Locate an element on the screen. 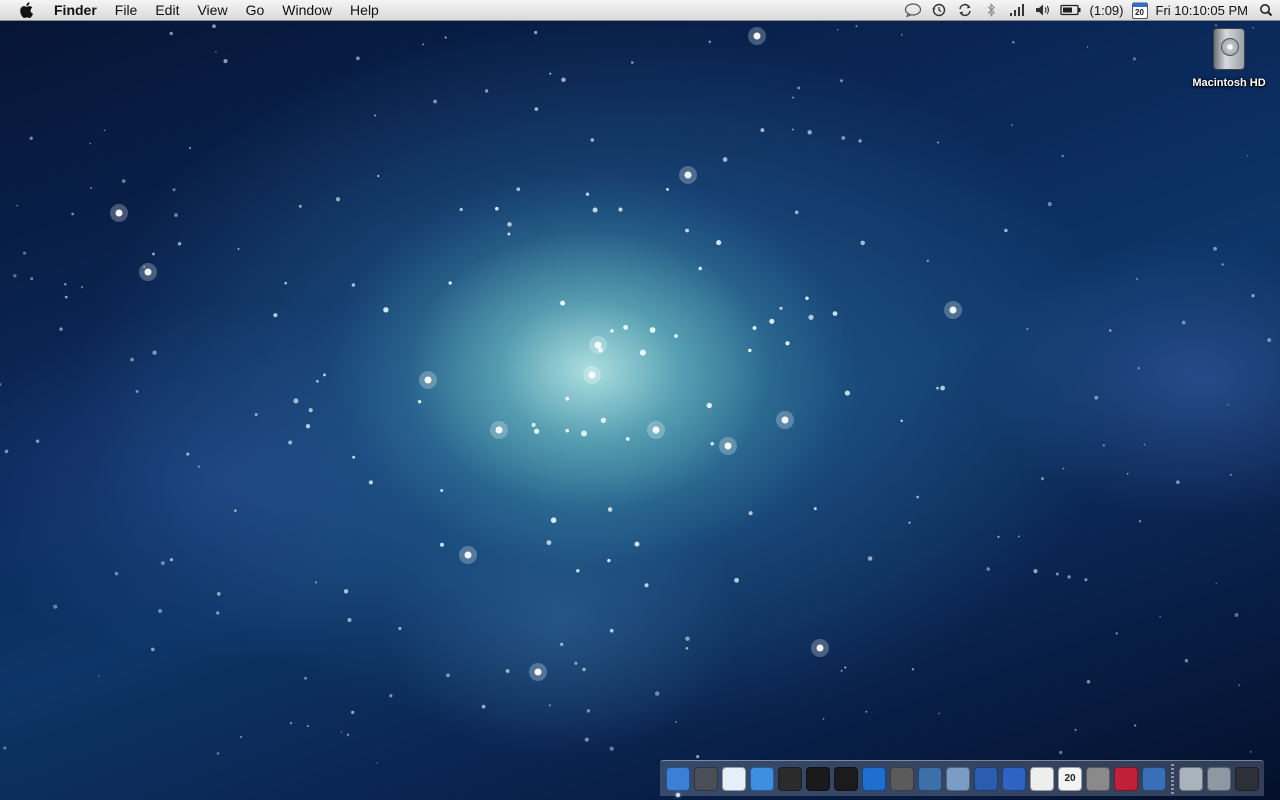  network-globe-icon is located at coordinates (1154, 778).